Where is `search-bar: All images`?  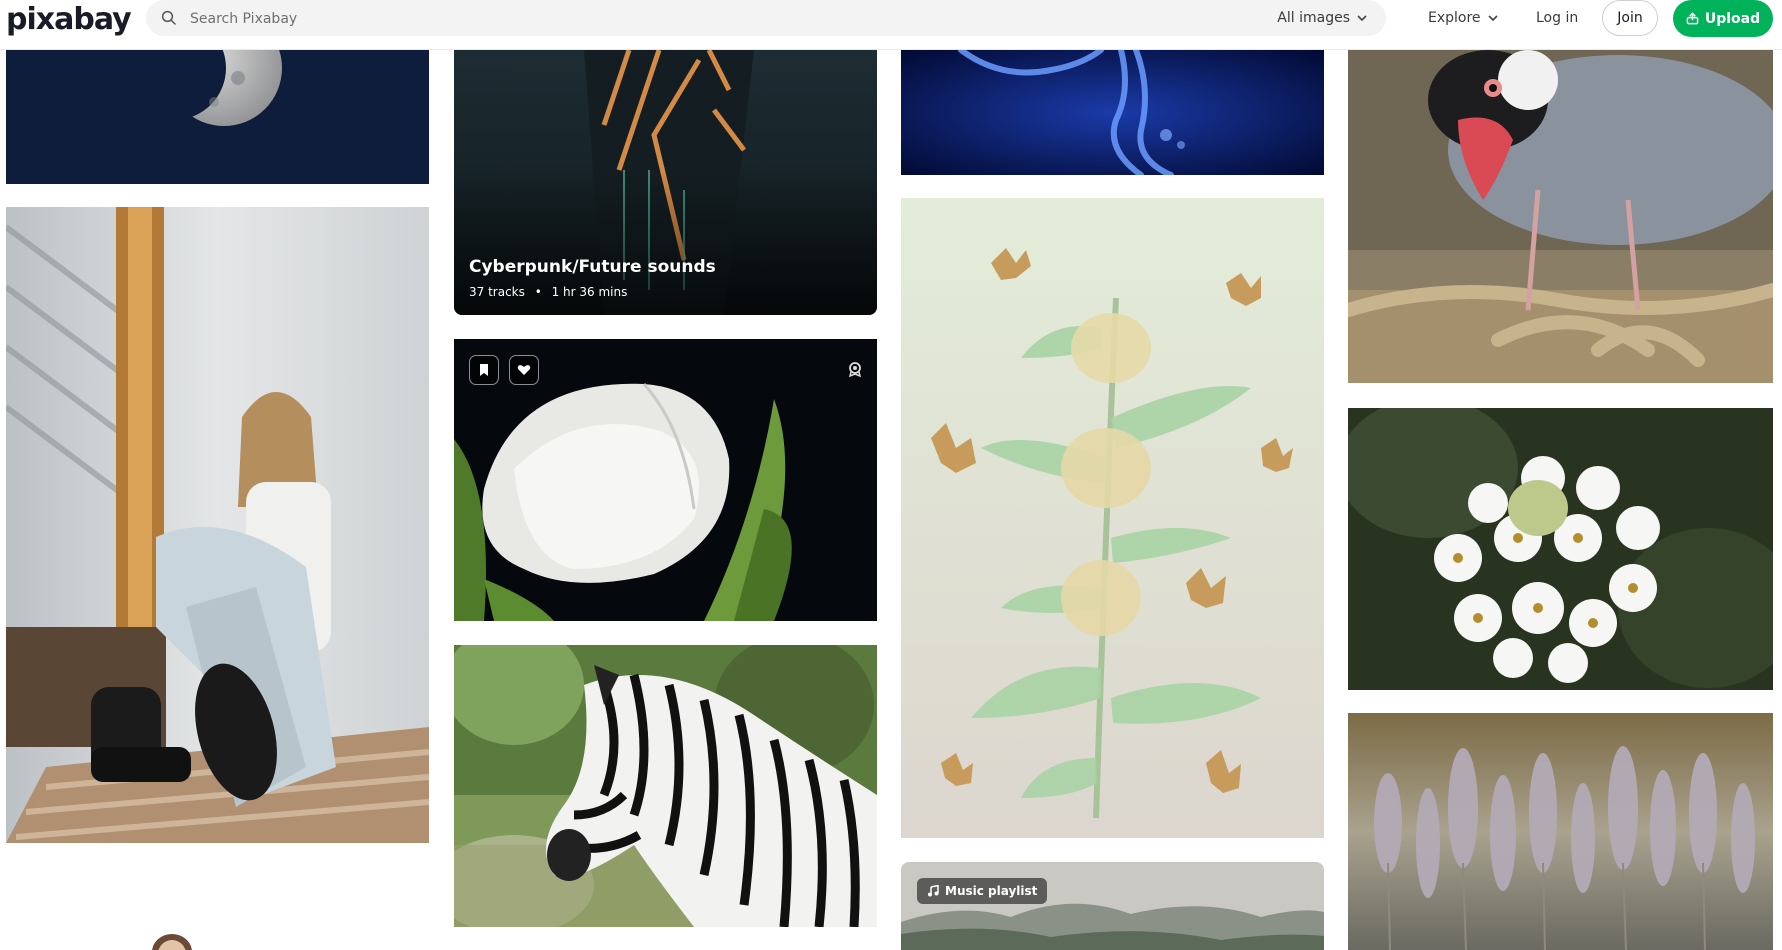 search-bar: All images is located at coordinates (766, 19).